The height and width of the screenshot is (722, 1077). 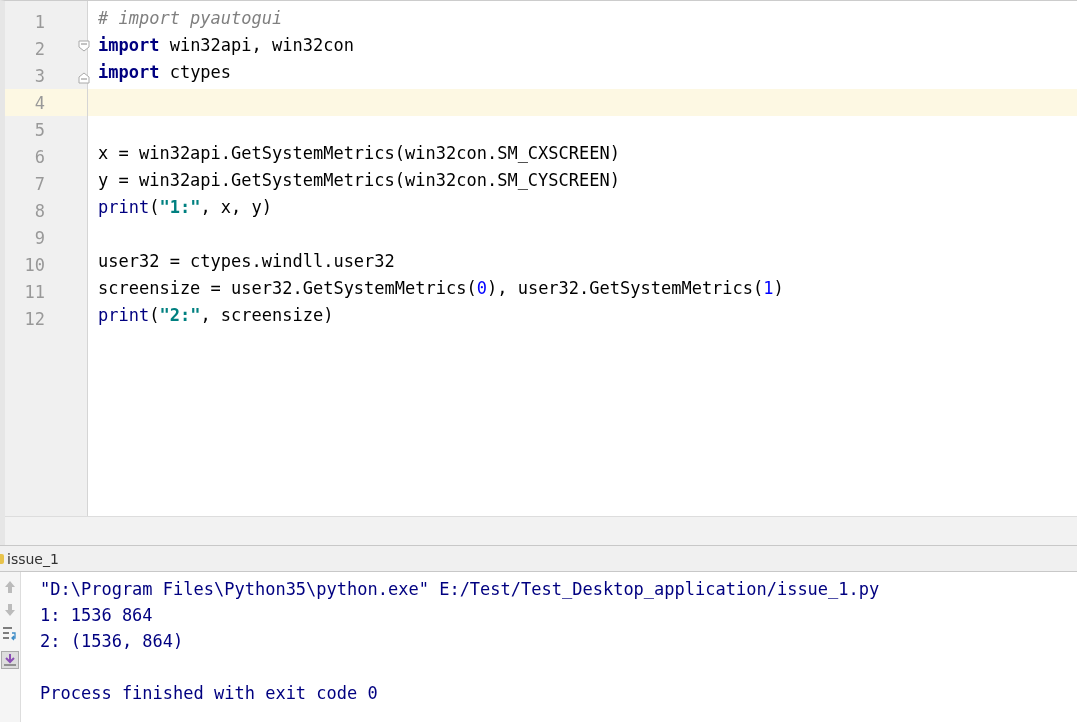 What do you see at coordinates (190, 18) in the screenshot?
I see `code-line: # import pyautogui` at bounding box center [190, 18].